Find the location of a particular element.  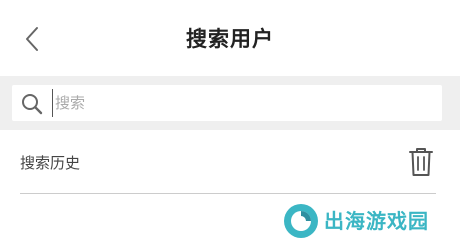

search-history-label: 搜索历史 is located at coordinates (50, 163).